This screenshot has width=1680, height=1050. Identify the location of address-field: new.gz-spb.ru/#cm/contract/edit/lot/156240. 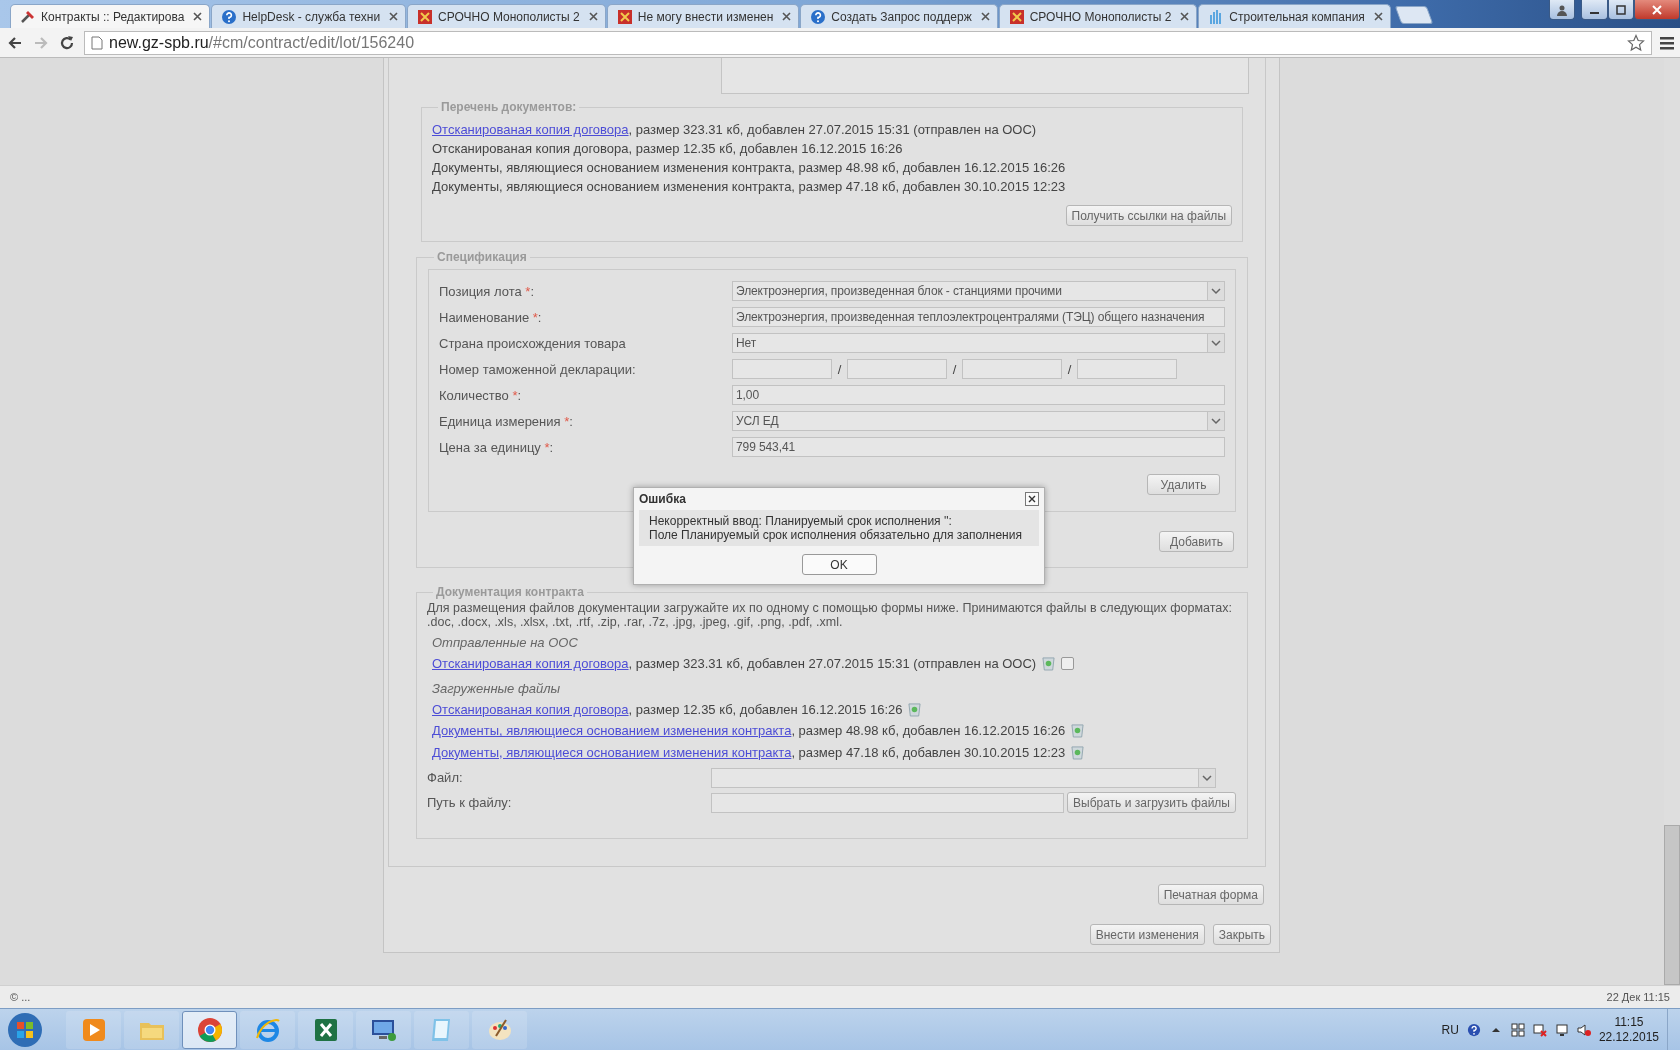
(868, 42).